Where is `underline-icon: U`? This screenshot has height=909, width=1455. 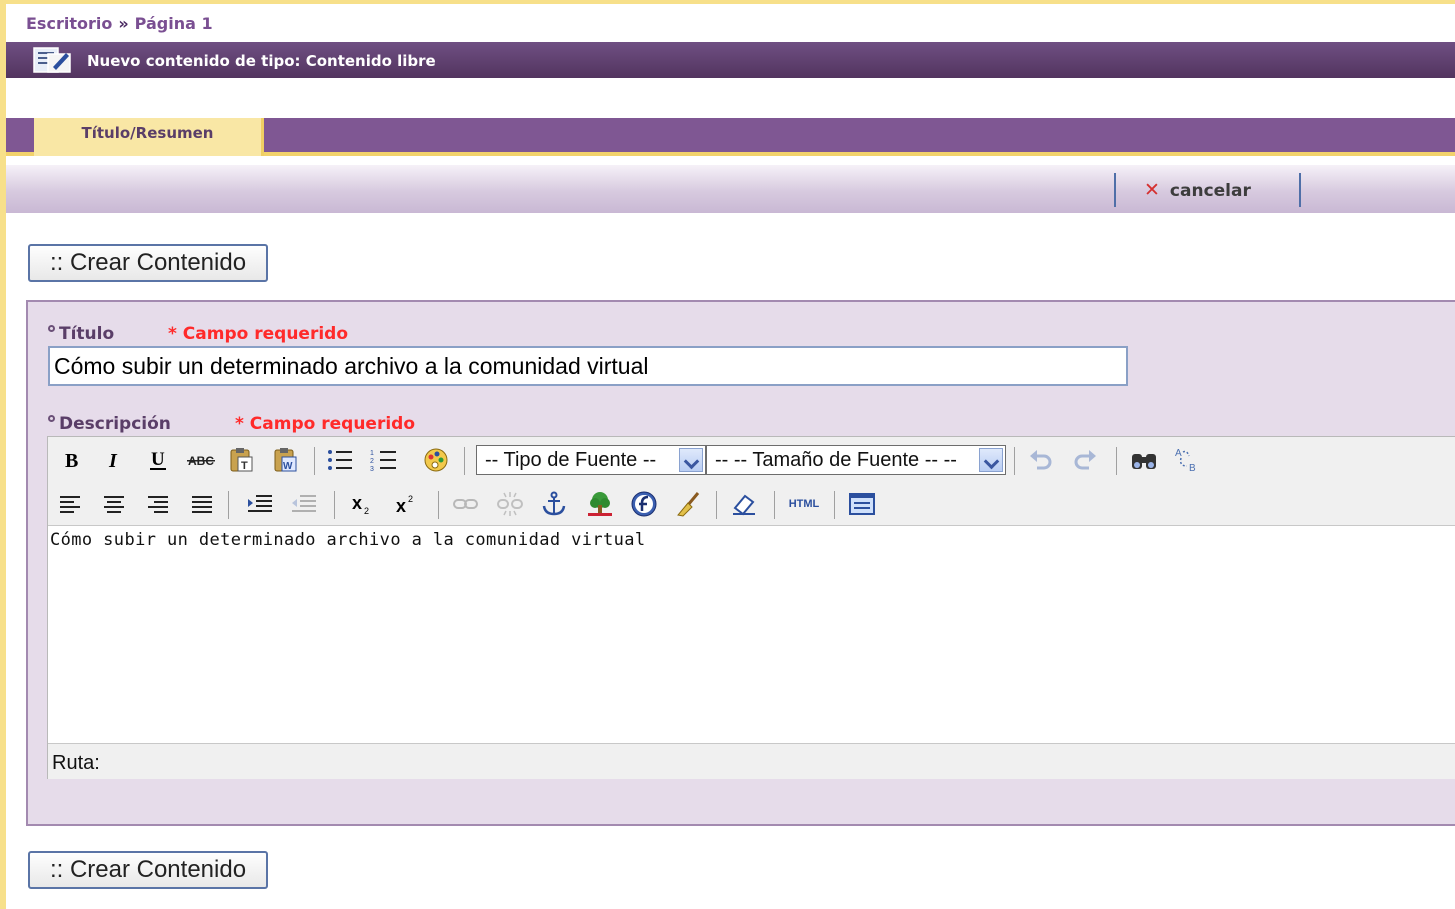 underline-icon: U is located at coordinates (158, 459).